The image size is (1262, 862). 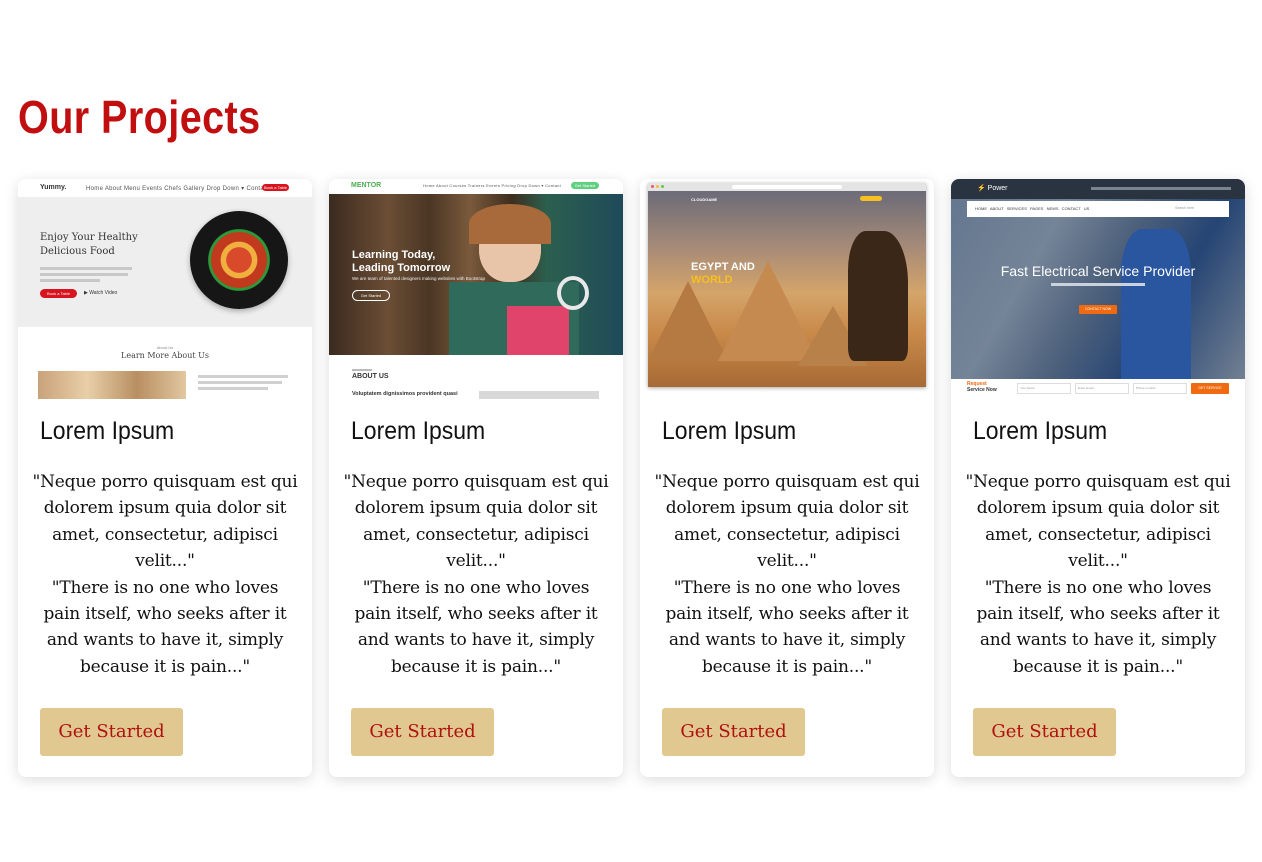 What do you see at coordinates (573, 293) in the screenshot?
I see `student-photo-headphones` at bounding box center [573, 293].